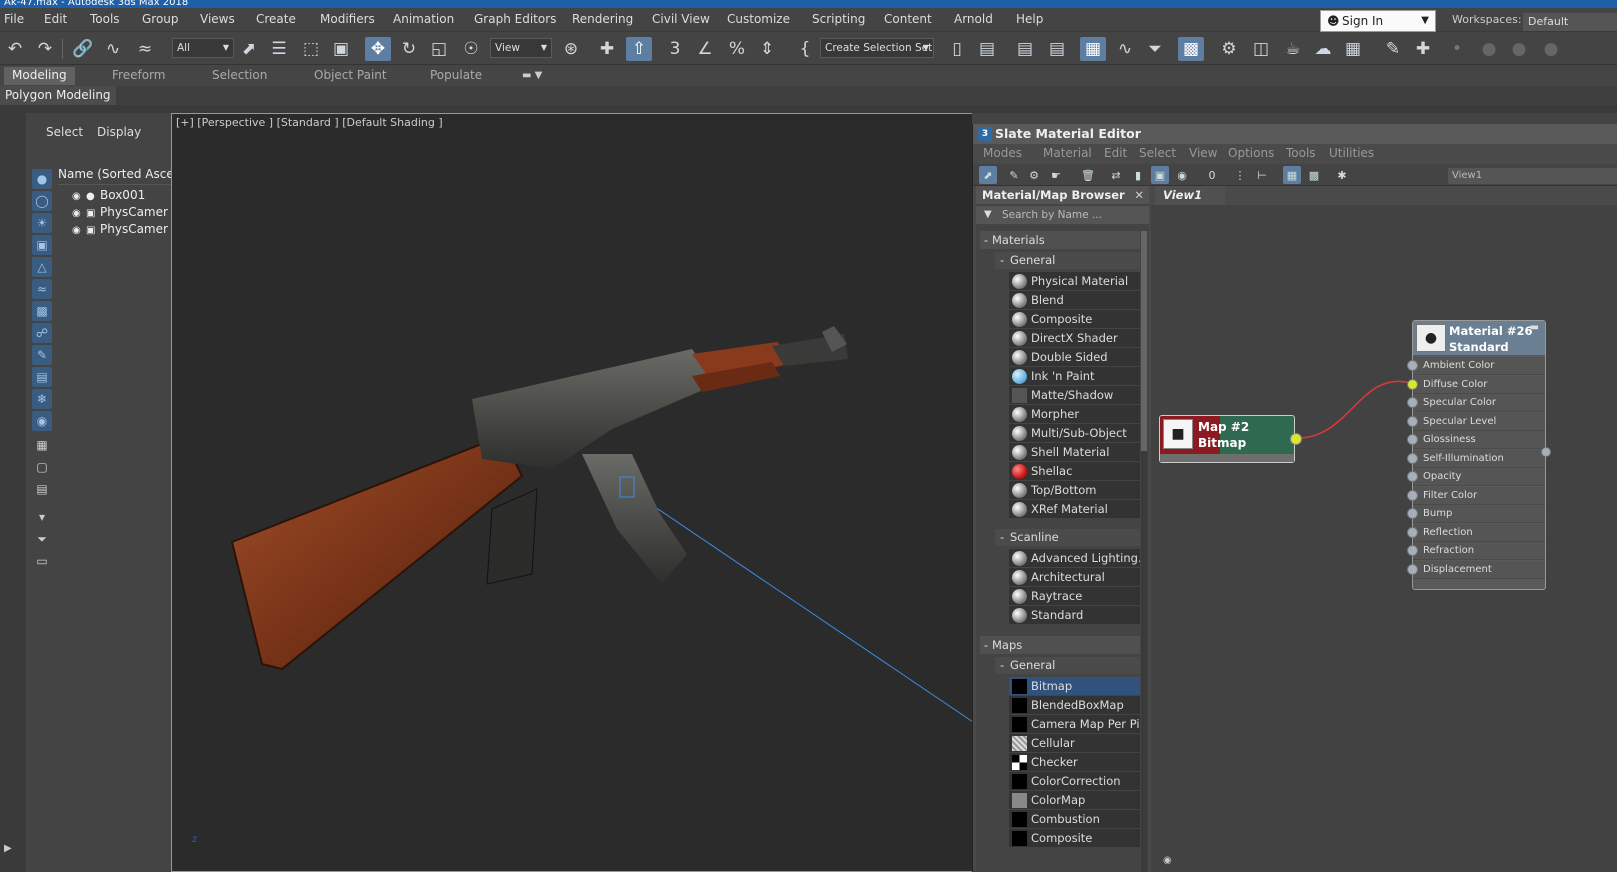 The image size is (1617, 872). I want to click on select-rotate-icon: ↻, so click(409, 49).